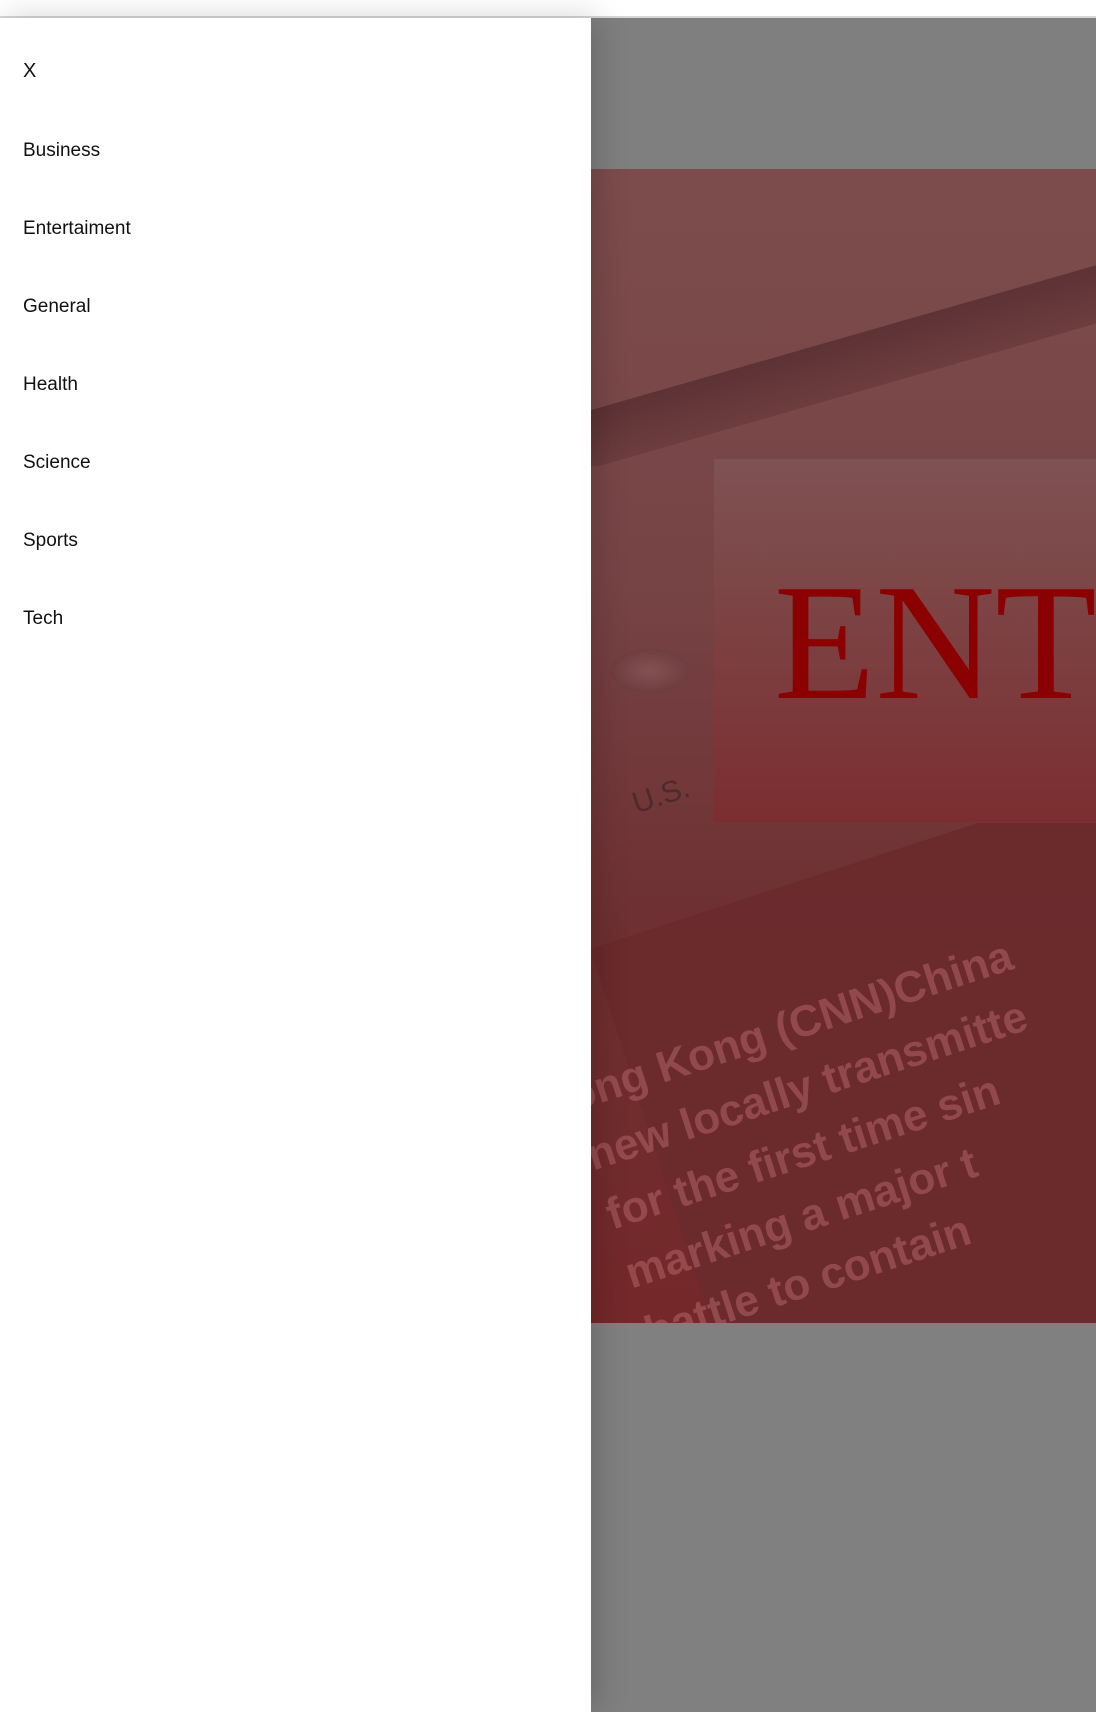  I want to click on browser-top-strip, so click(548, 9).